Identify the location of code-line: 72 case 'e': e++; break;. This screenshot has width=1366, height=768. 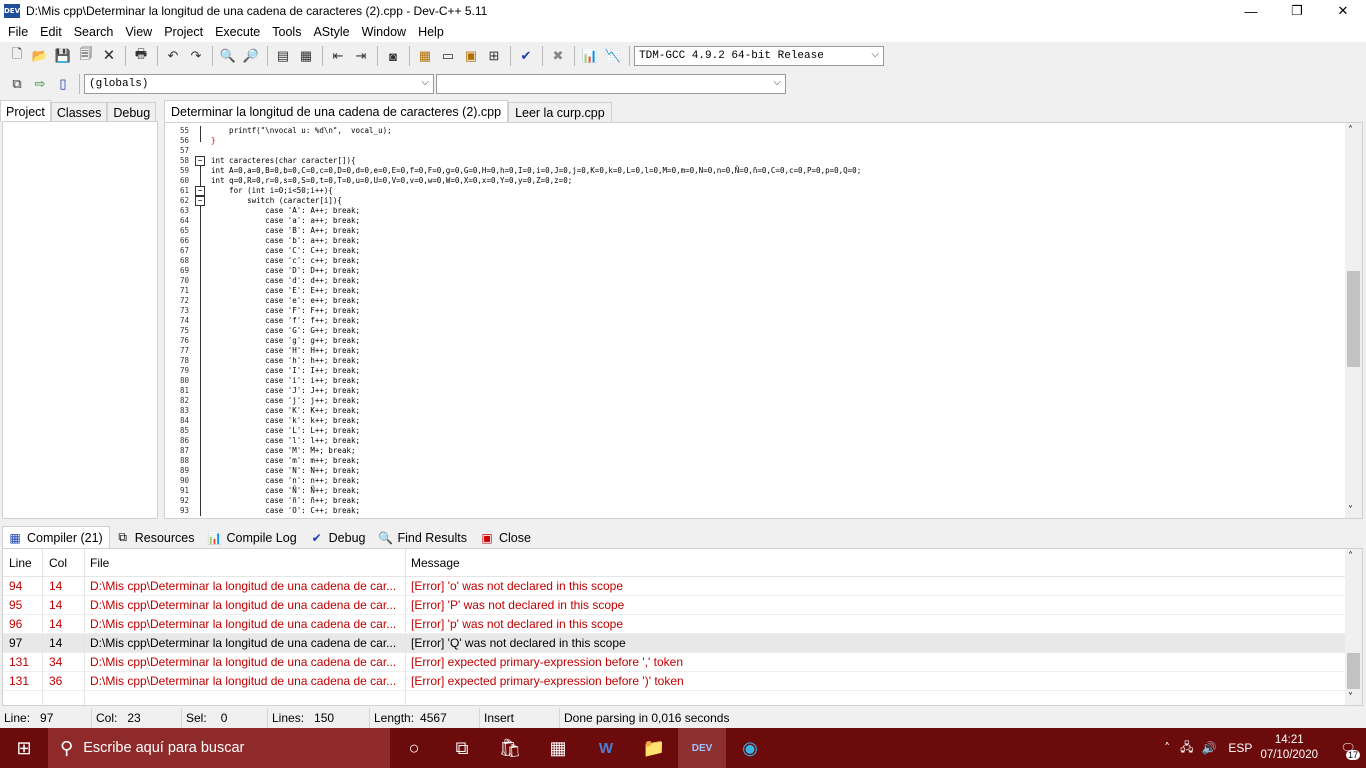
(755, 301).